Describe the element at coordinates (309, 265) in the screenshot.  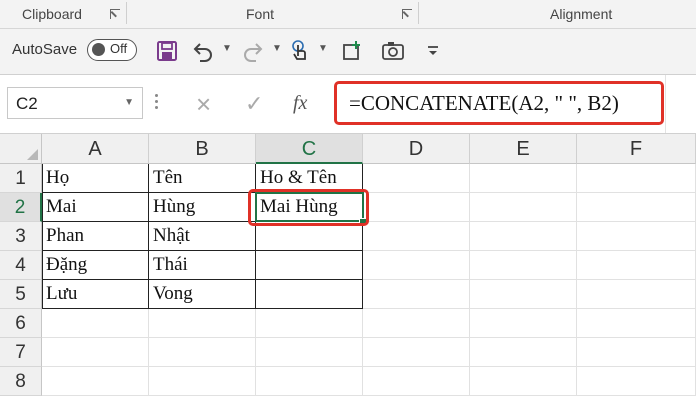
I see `cell-C4` at that location.